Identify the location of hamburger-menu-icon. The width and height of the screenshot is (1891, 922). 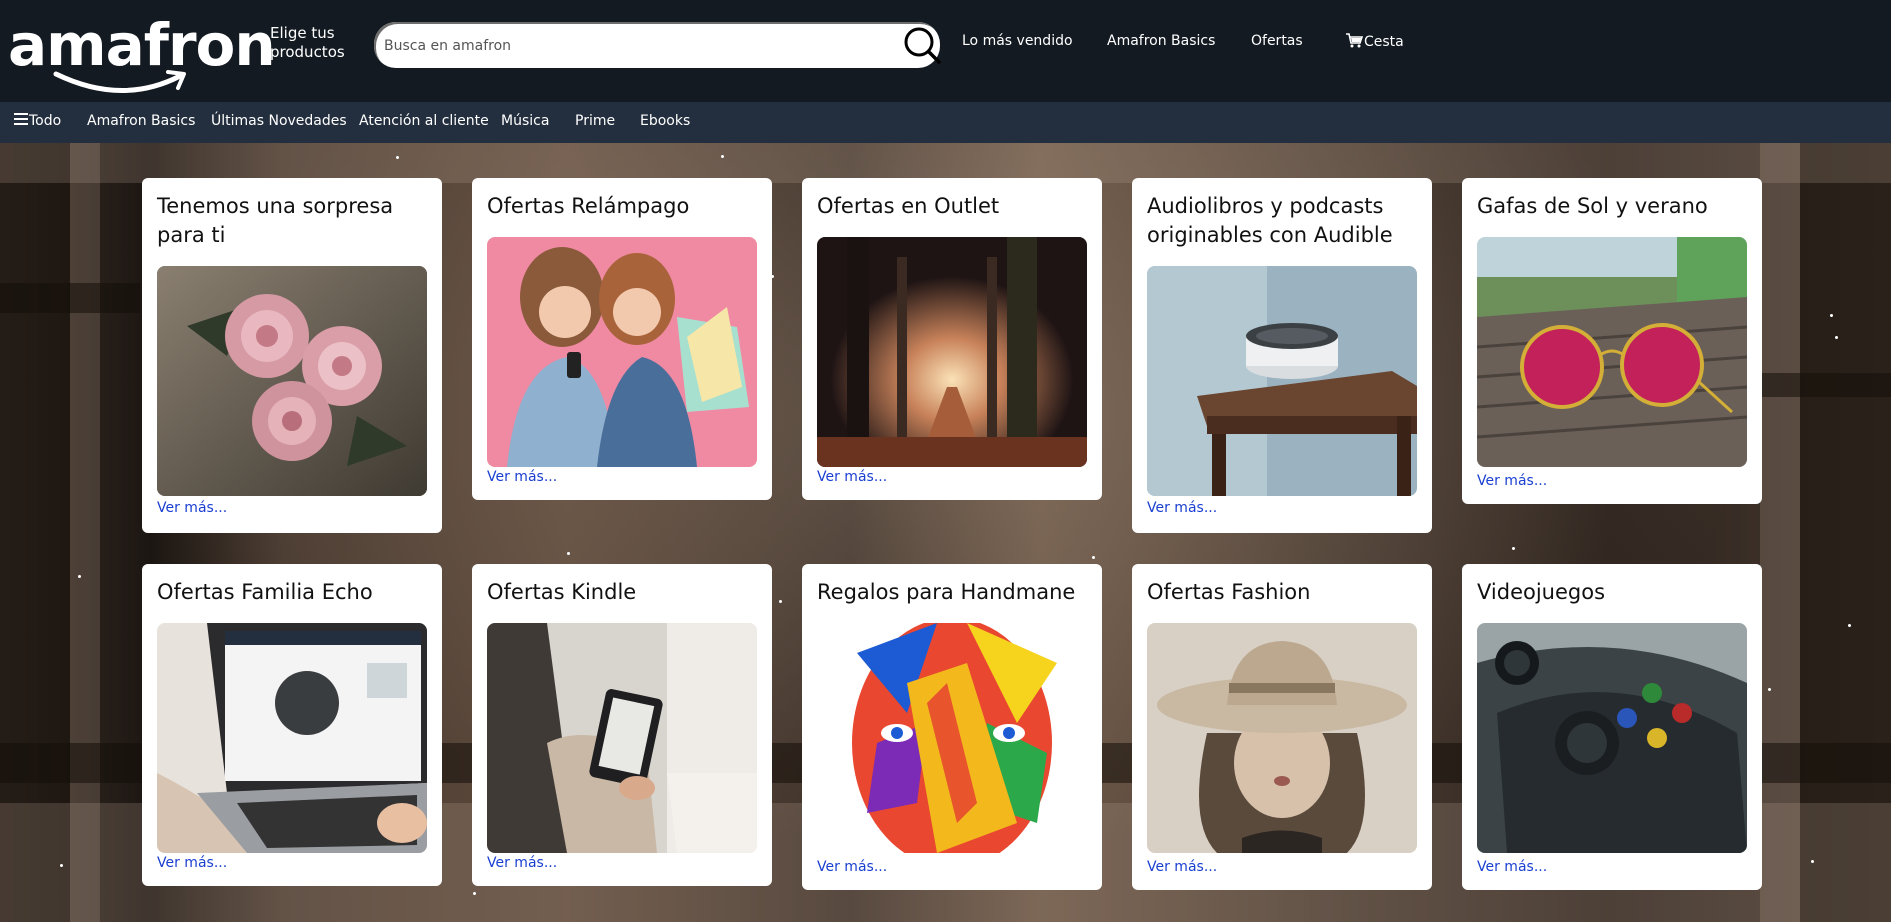
(21, 119).